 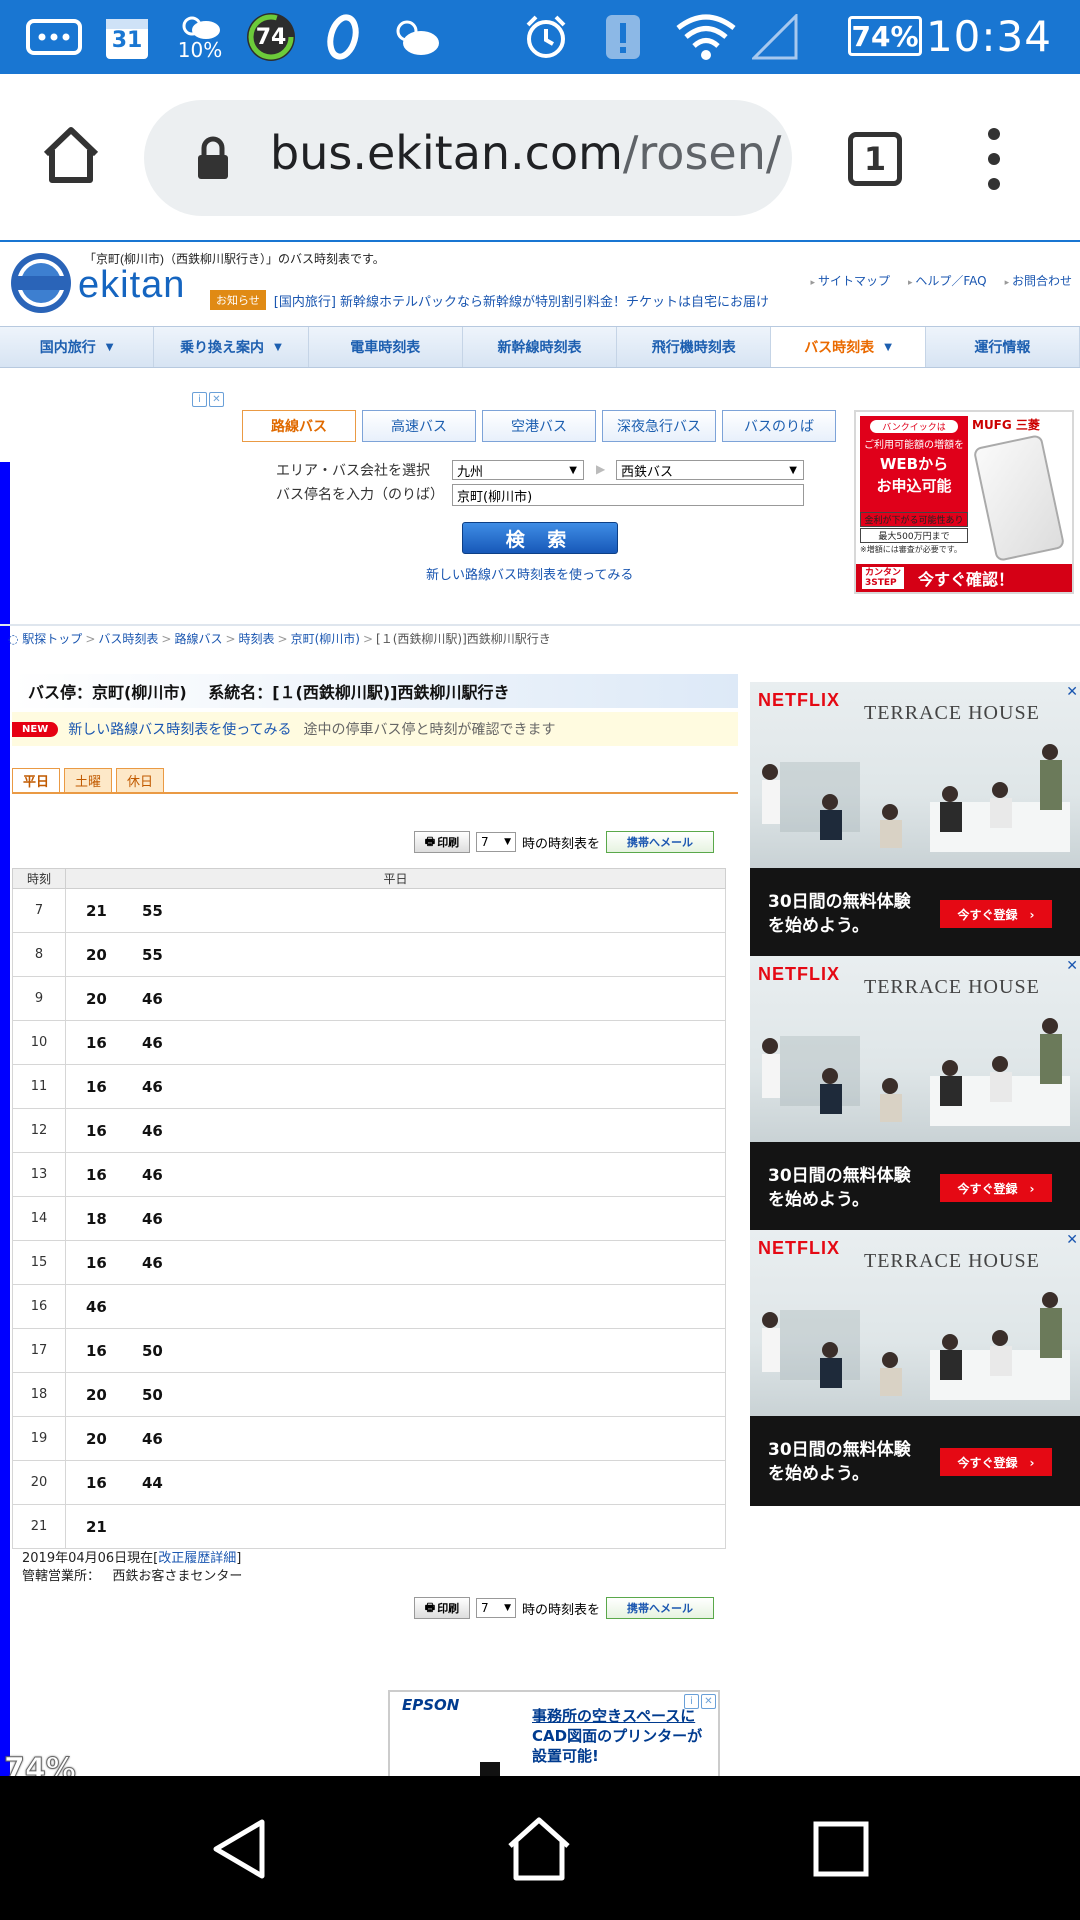 I want to click on search-button: 検 索, so click(x=540, y=538).